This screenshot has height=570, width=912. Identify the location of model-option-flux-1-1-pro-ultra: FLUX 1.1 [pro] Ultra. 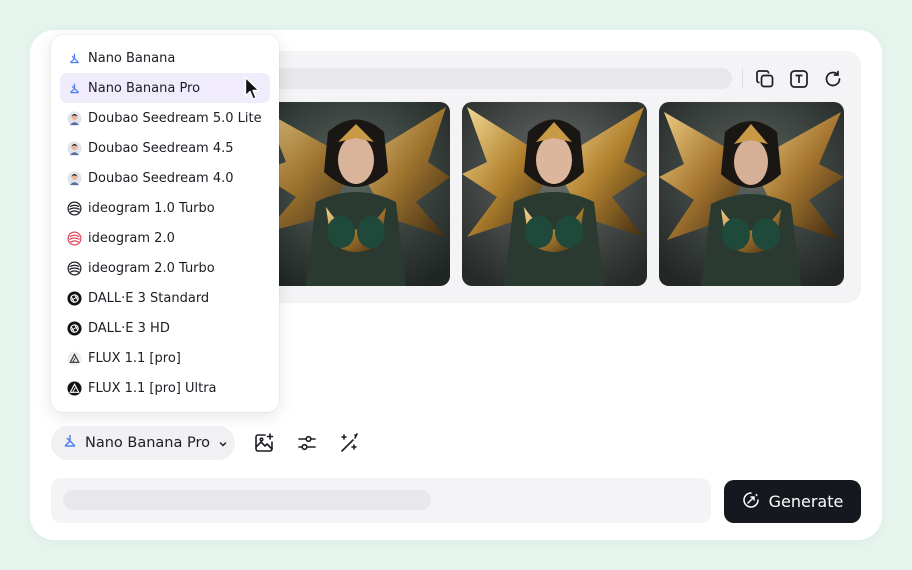
(165, 388).